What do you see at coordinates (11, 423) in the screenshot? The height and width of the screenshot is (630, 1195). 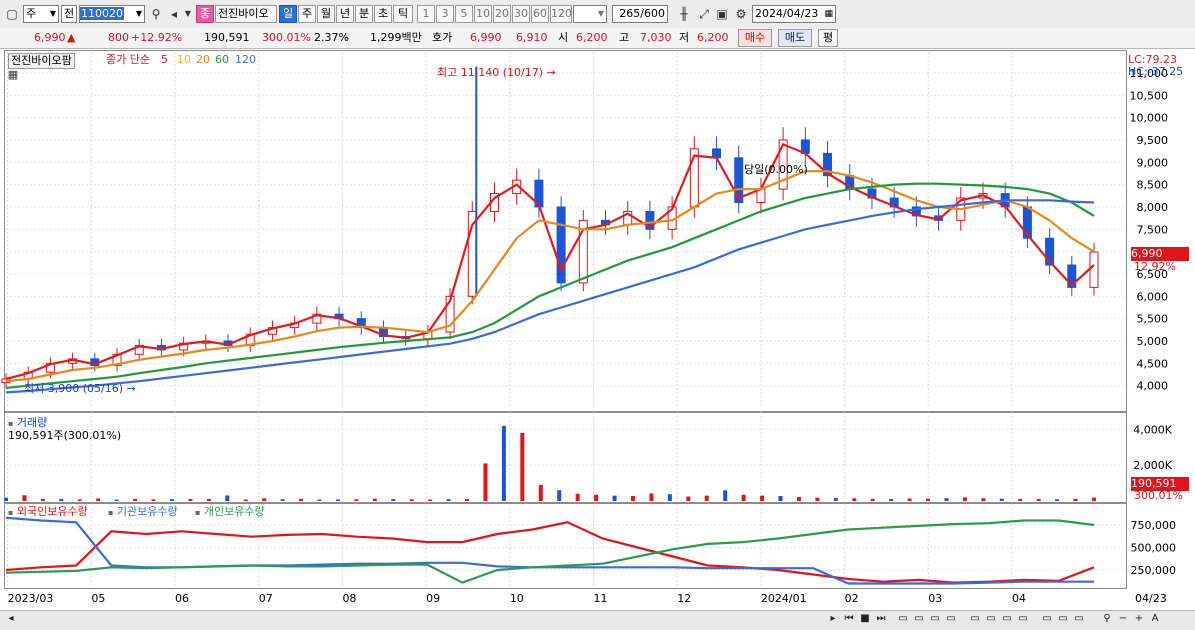 I see `square-icon: ▪` at bounding box center [11, 423].